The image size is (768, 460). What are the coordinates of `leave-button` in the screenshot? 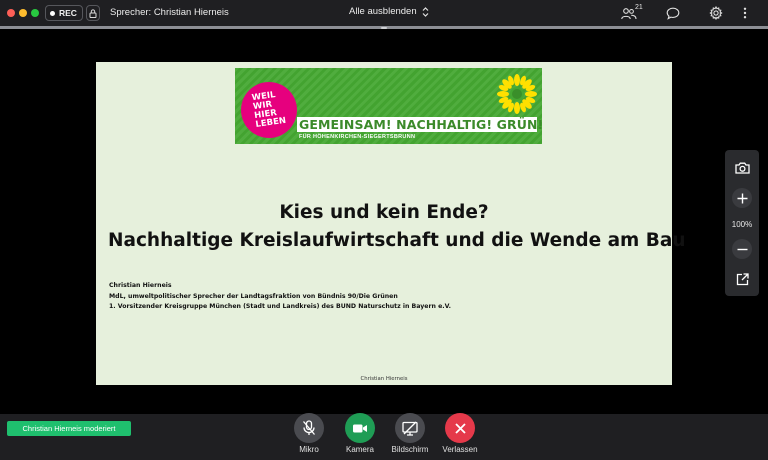 It's located at (460, 428).